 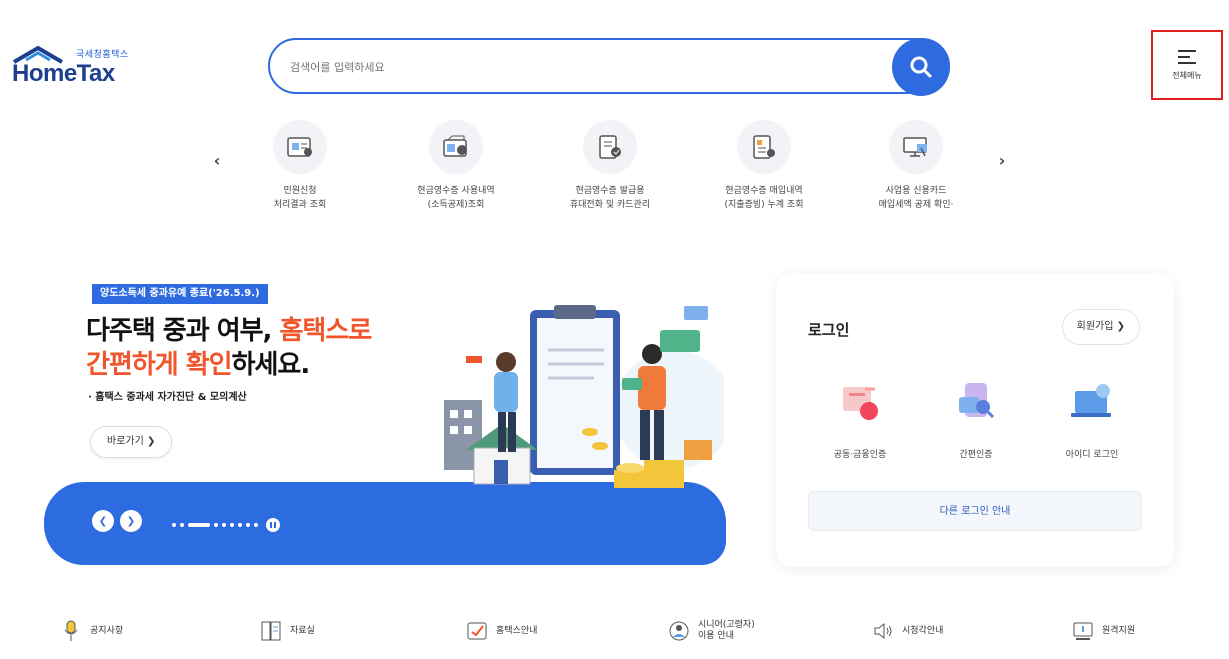 What do you see at coordinates (916, 147) in the screenshot?
I see `business-card-icon` at bounding box center [916, 147].